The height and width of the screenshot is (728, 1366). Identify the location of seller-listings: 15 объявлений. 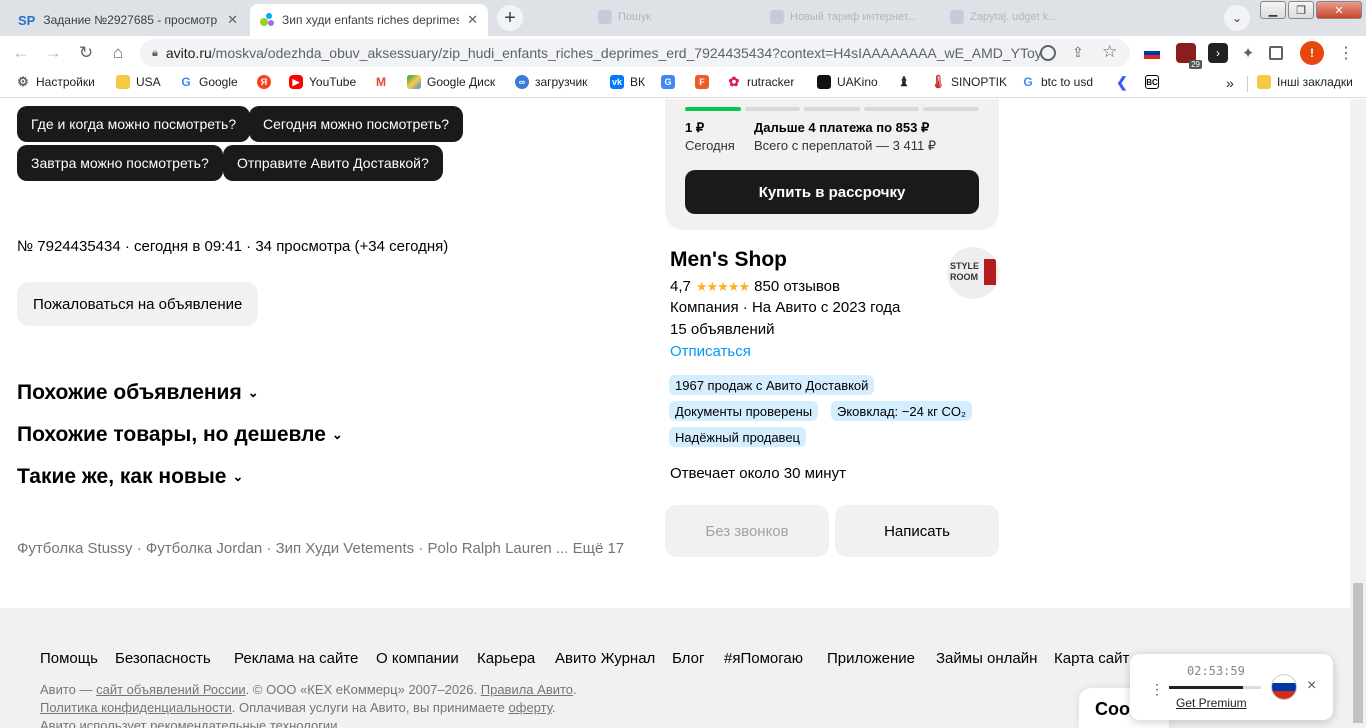
(722, 329).